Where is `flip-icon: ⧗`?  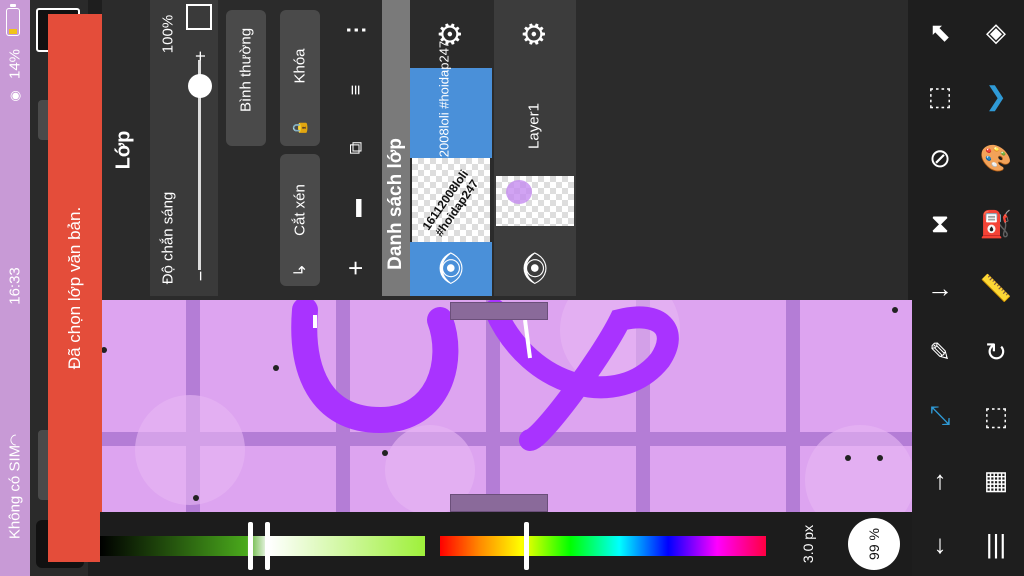 flip-icon: ⧗ is located at coordinates (940, 224).